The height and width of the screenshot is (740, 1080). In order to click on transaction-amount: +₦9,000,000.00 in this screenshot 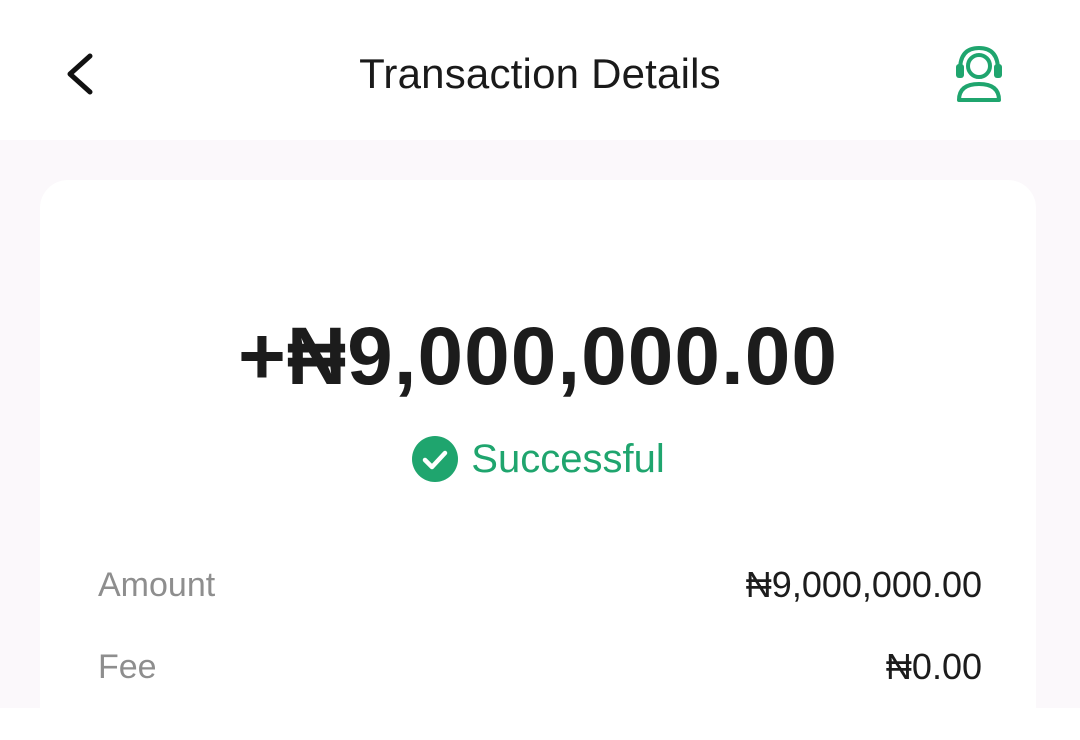, I will do `click(538, 356)`.